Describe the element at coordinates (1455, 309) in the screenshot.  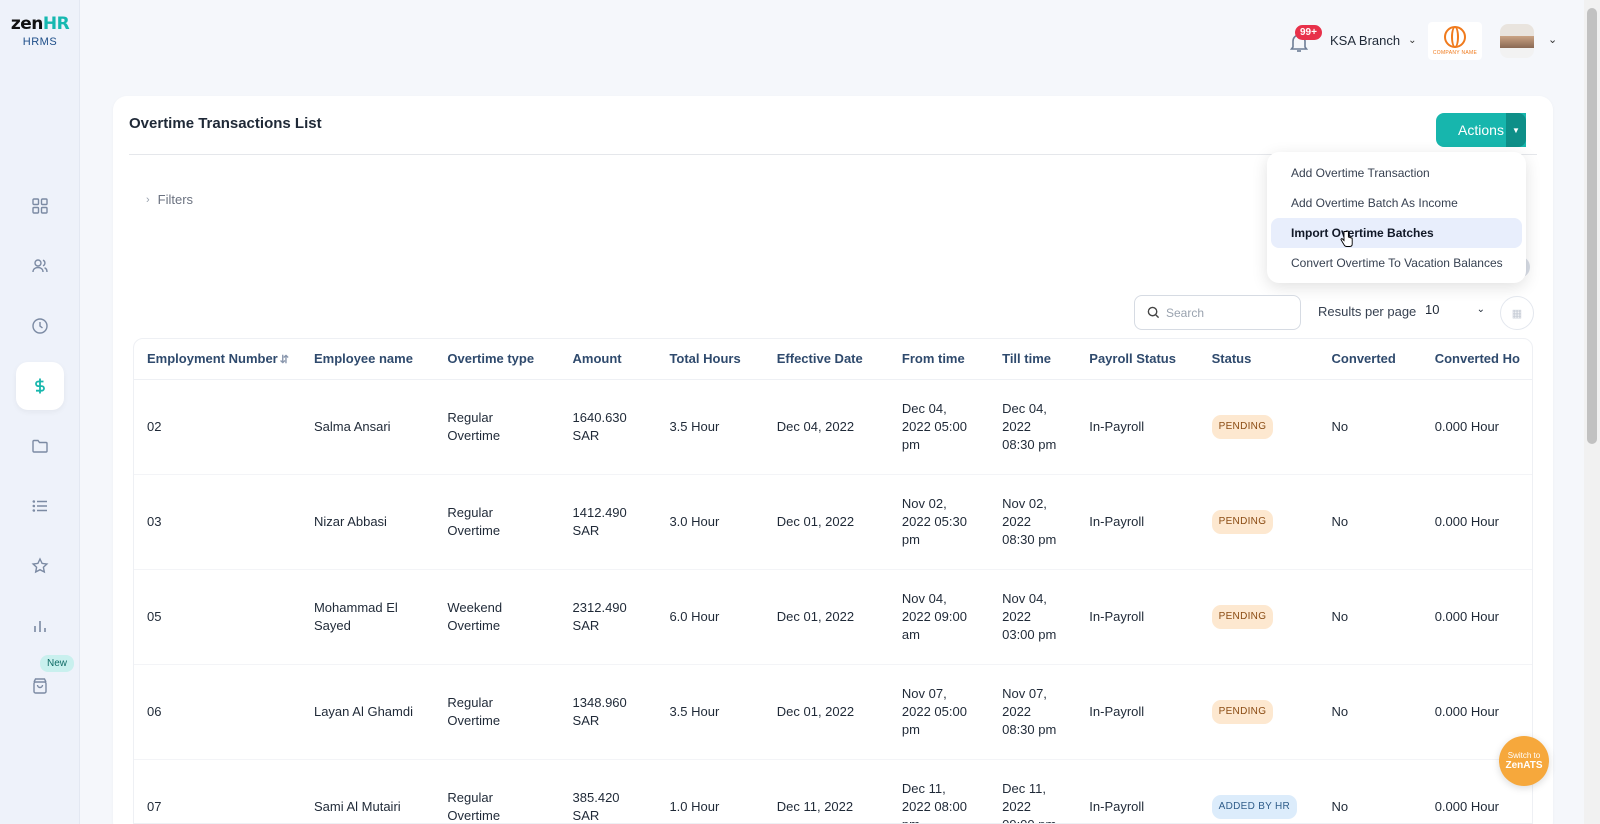
I see `results-per-page-select: 10 ⌄` at that location.